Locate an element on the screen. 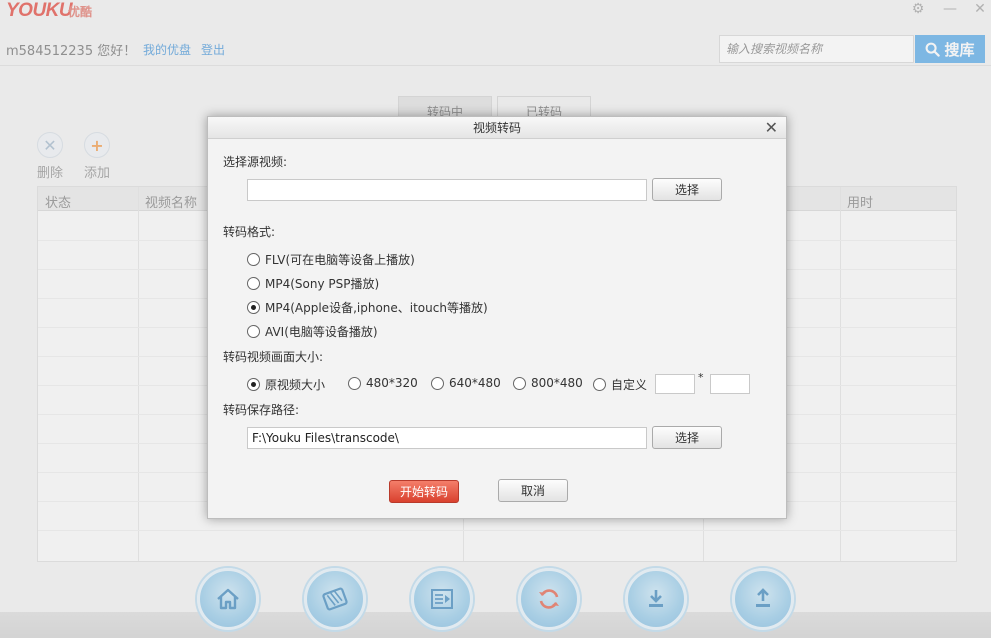 The image size is (991, 638). size-custom-label: 自定义 is located at coordinates (629, 385).